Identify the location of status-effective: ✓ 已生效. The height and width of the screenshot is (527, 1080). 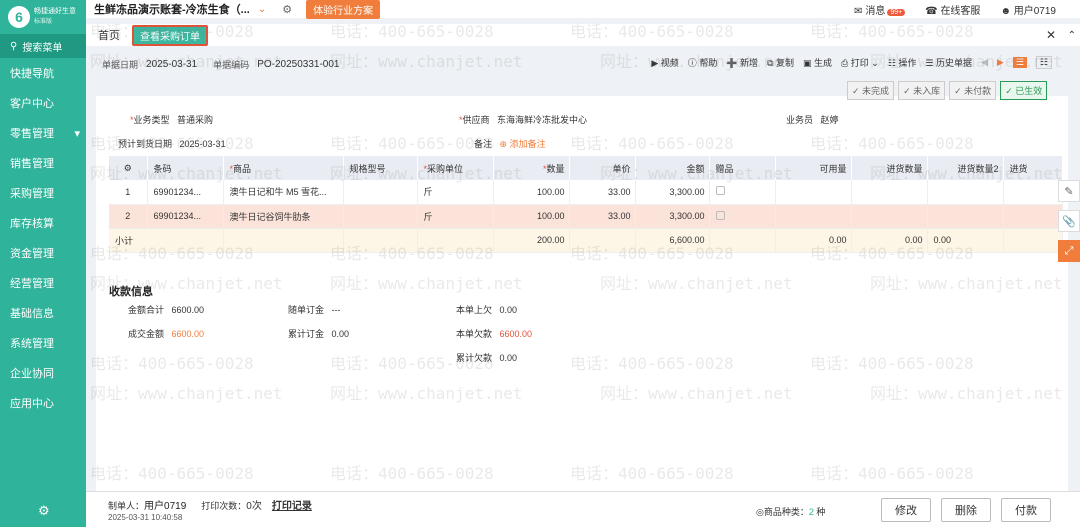
(1024, 90).